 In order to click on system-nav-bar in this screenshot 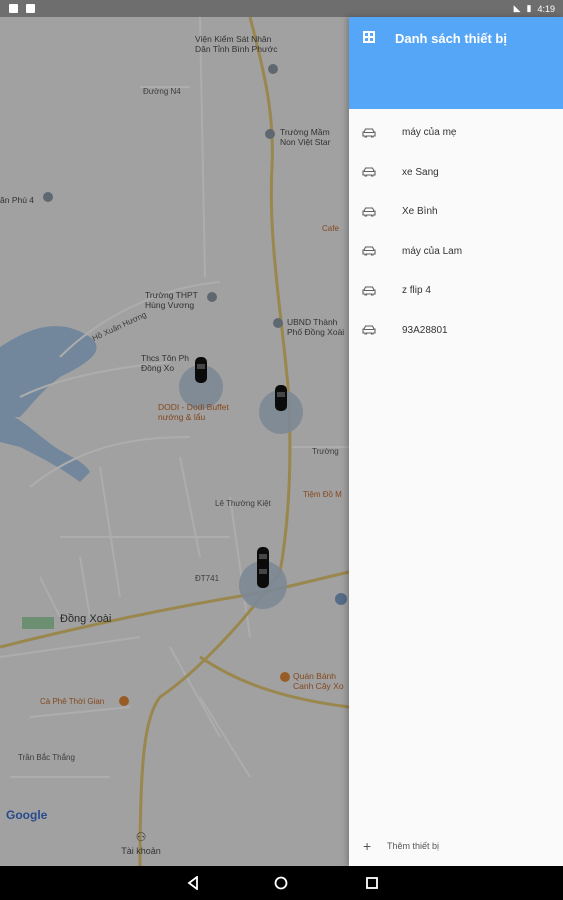, I will do `click(281, 883)`.